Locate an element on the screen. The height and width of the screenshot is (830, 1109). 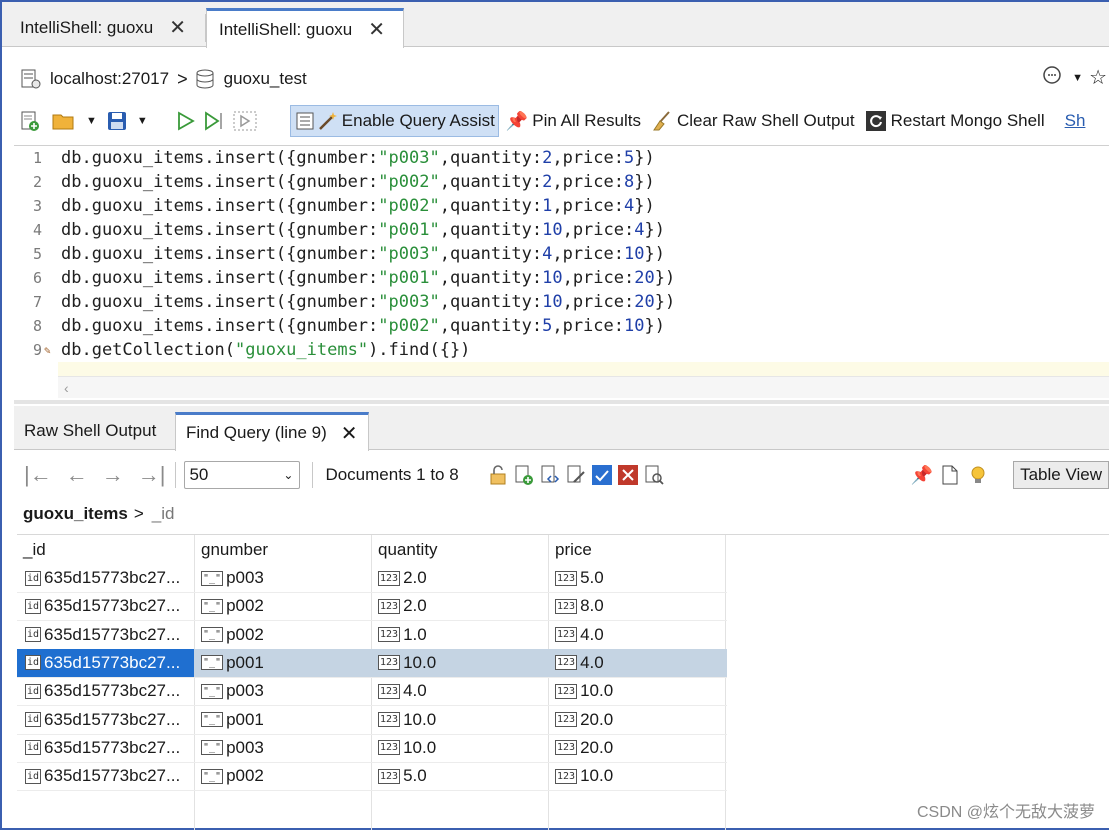
database-label: guoxu_test is located at coordinates (265, 79).